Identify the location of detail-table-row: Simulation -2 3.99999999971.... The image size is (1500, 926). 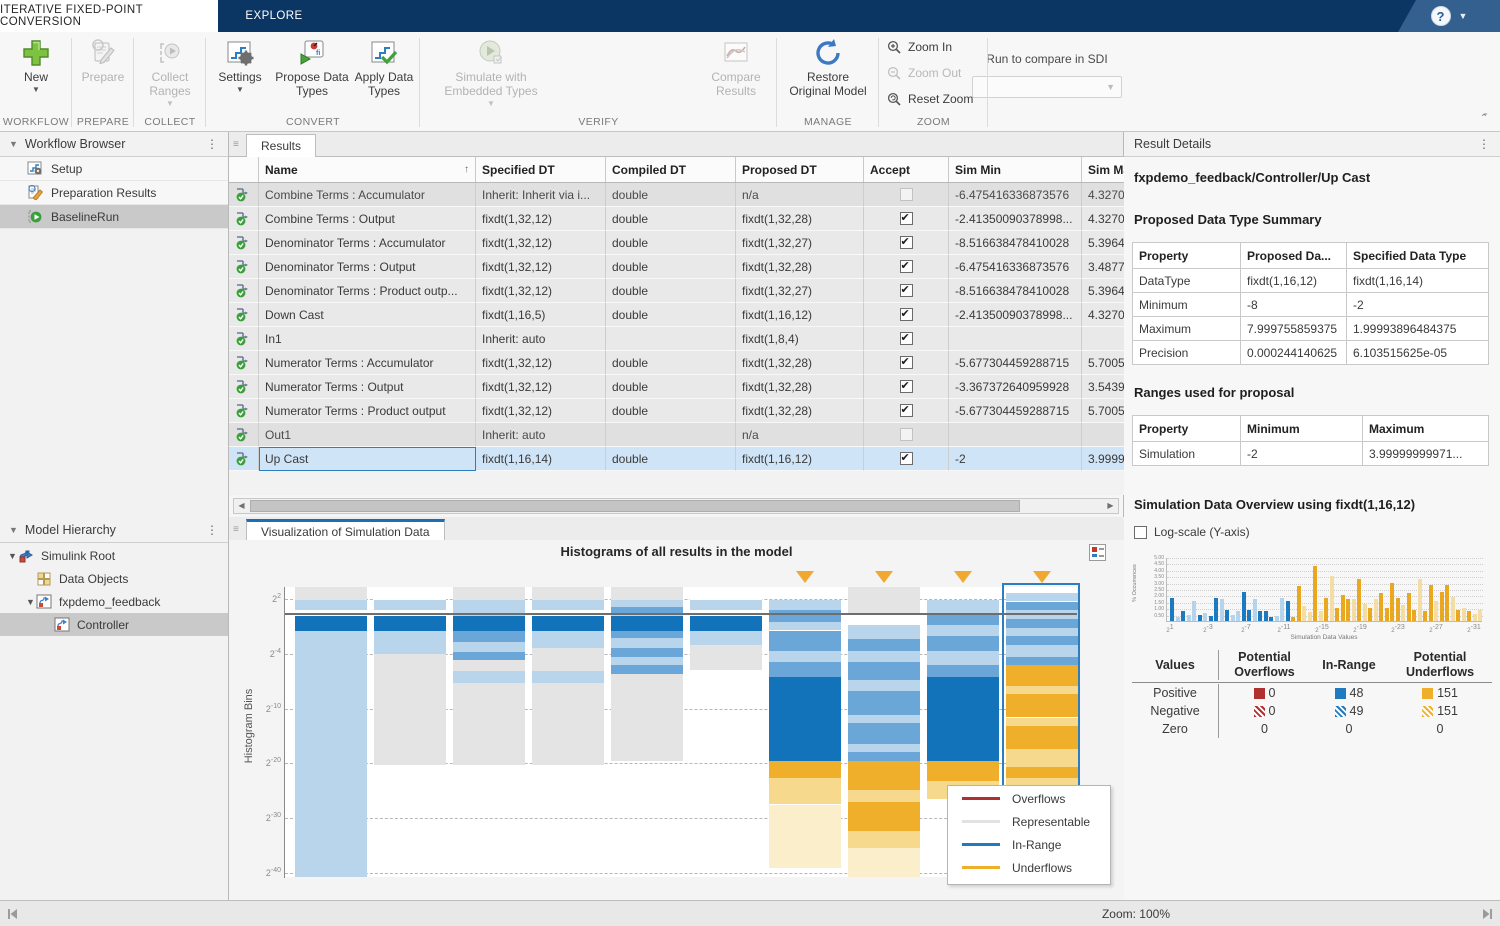
(1311, 454).